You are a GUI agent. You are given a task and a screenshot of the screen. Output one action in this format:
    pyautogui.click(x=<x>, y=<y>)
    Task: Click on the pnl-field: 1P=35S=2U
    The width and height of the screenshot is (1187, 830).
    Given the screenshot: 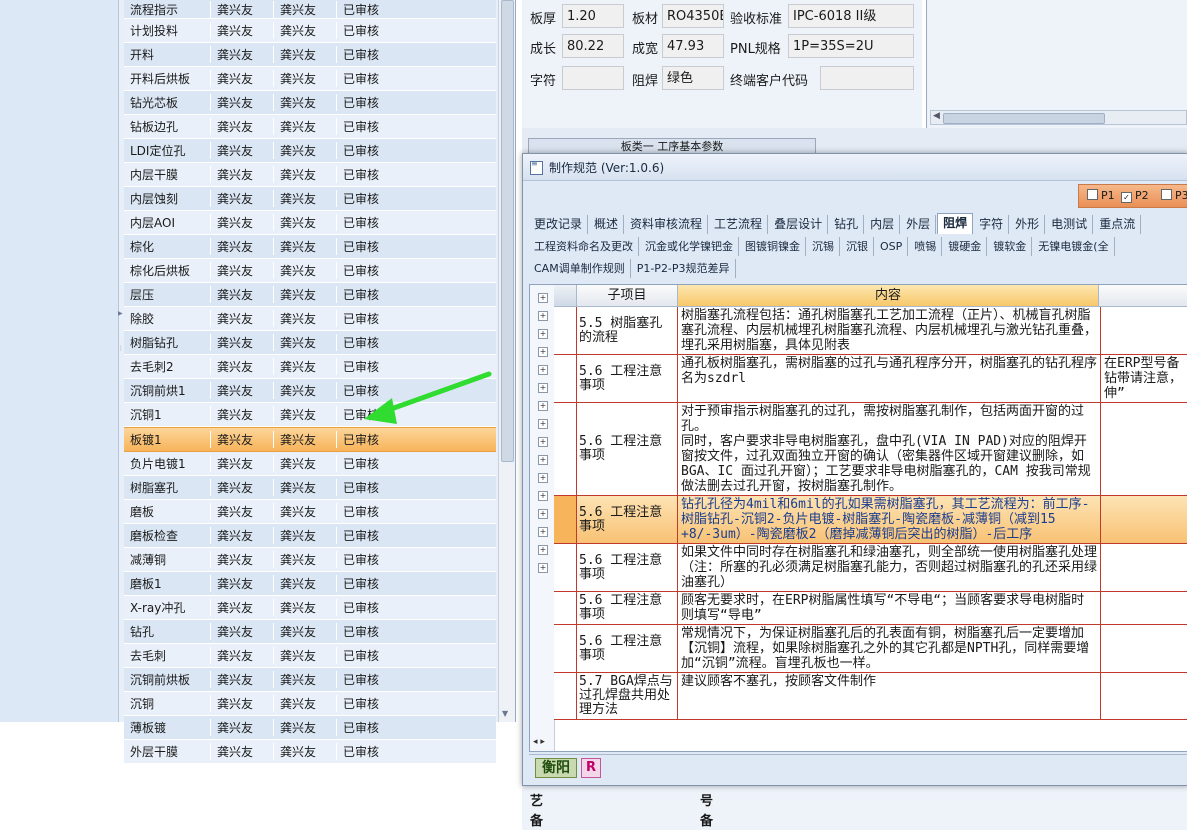 What is the action you would take?
    pyautogui.click(x=851, y=46)
    